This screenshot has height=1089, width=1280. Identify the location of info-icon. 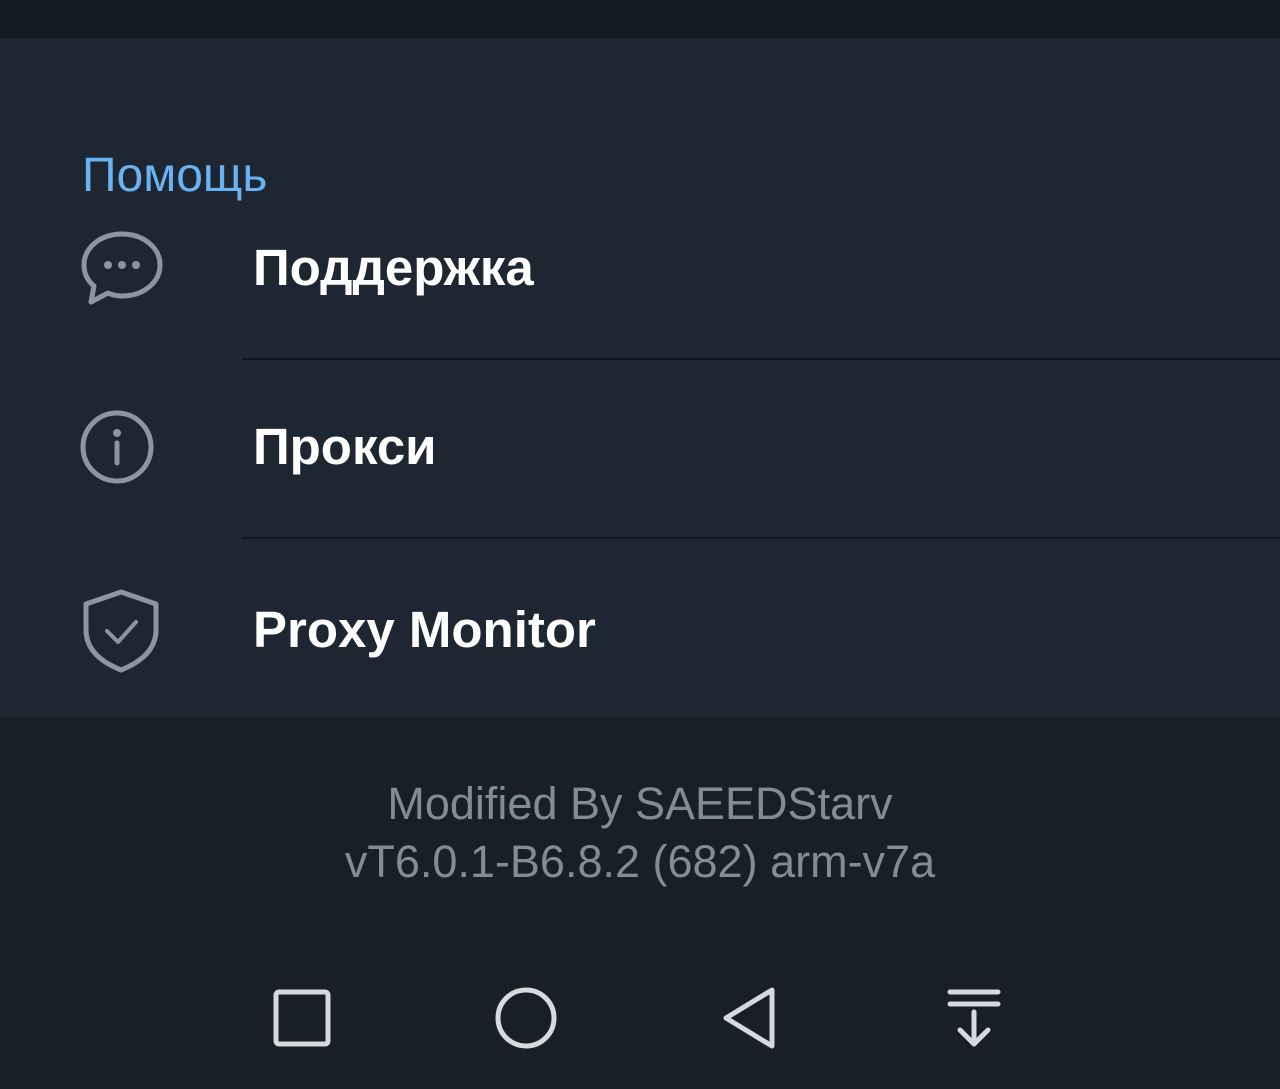
(122, 447).